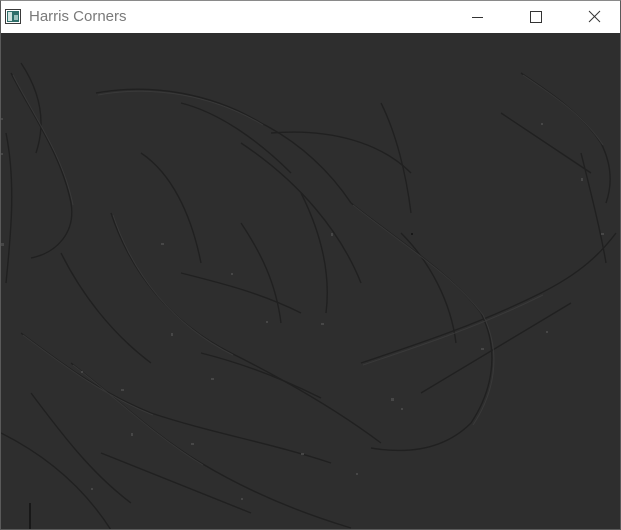 The width and height of the screenshot is (621, 530). Describe the element at coordinates (13, 16) in the screenshot. I see `image-window-icon` at that location.